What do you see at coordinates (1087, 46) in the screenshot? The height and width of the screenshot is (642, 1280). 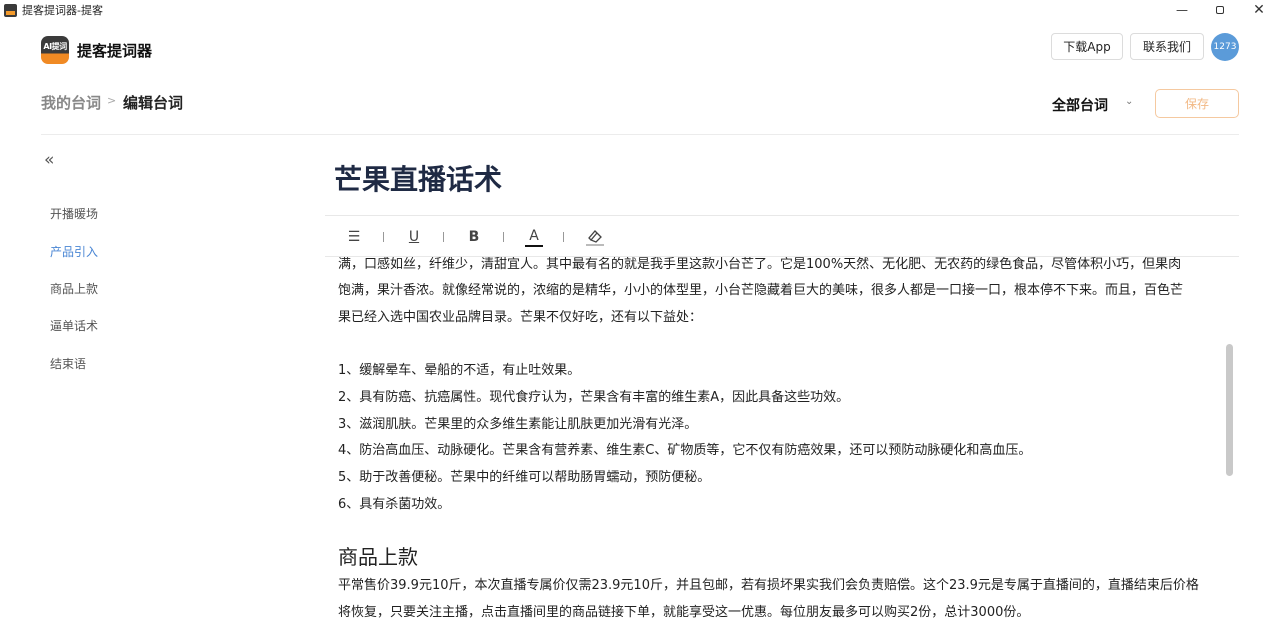 I see `download-app-button: 下载App` at bounding box center [1087, 46].